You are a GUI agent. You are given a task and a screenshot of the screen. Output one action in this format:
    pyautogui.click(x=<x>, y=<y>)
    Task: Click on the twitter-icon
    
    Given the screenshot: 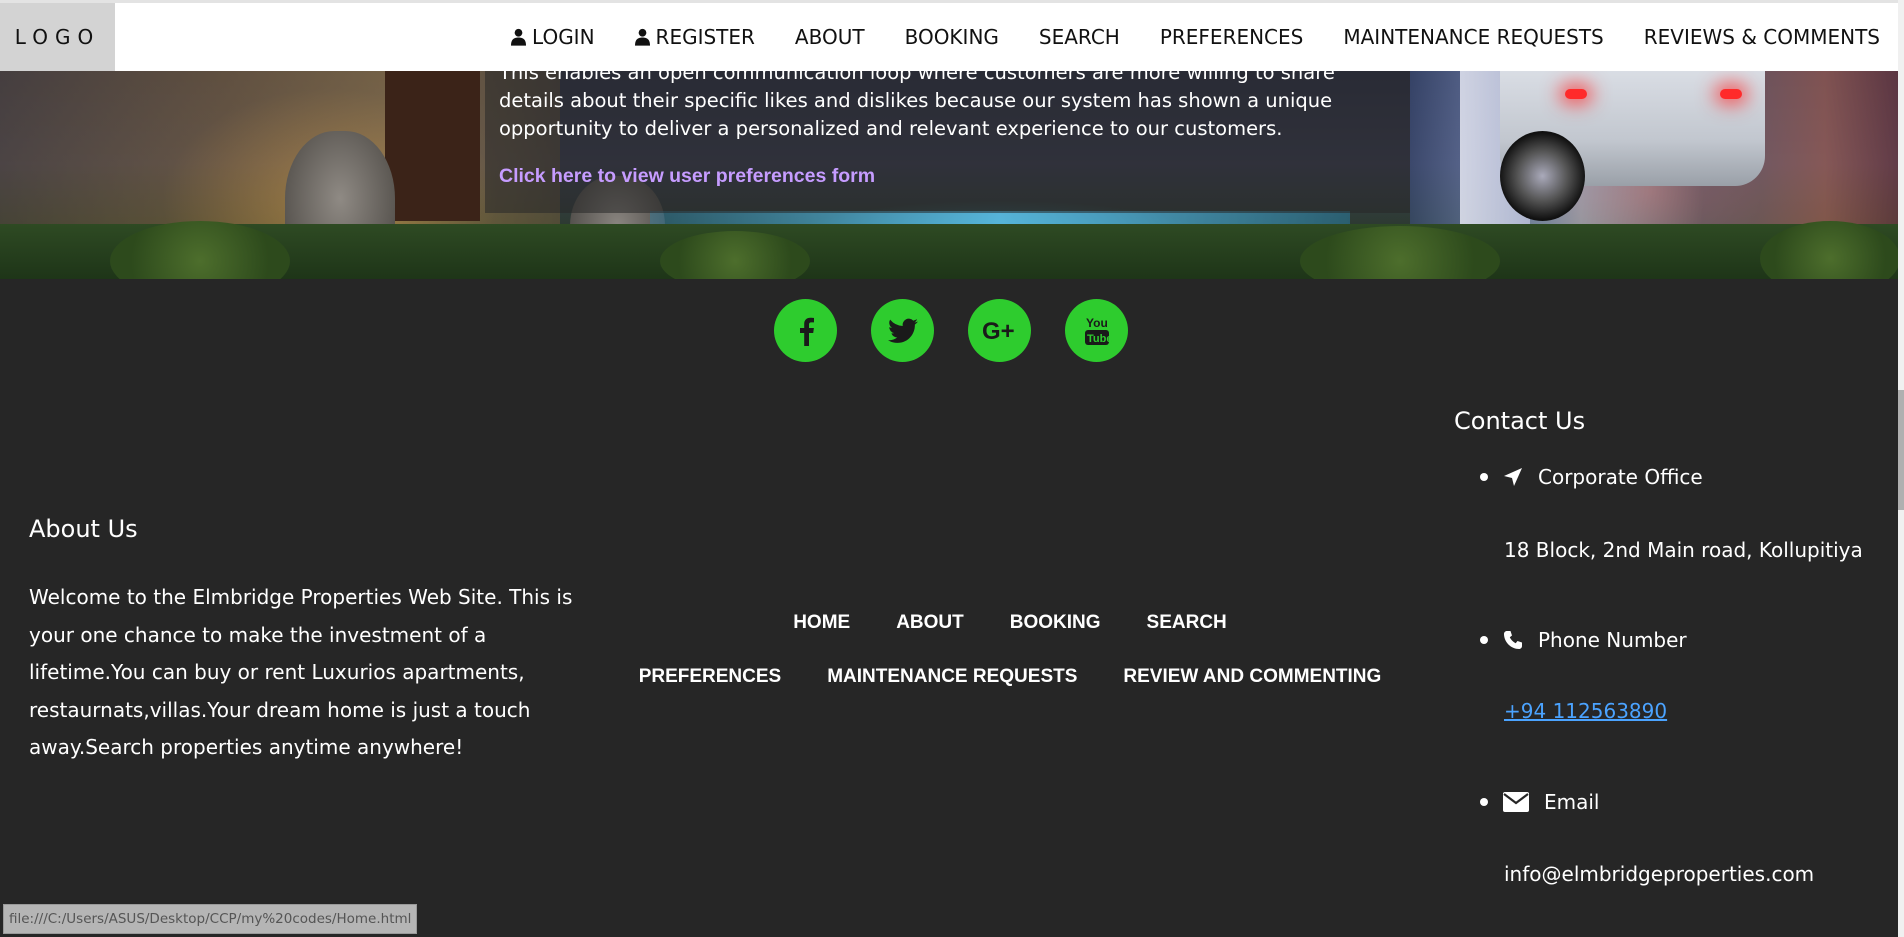 What is the action you would take?
    pyautogui.click(x=902, y=330)
    